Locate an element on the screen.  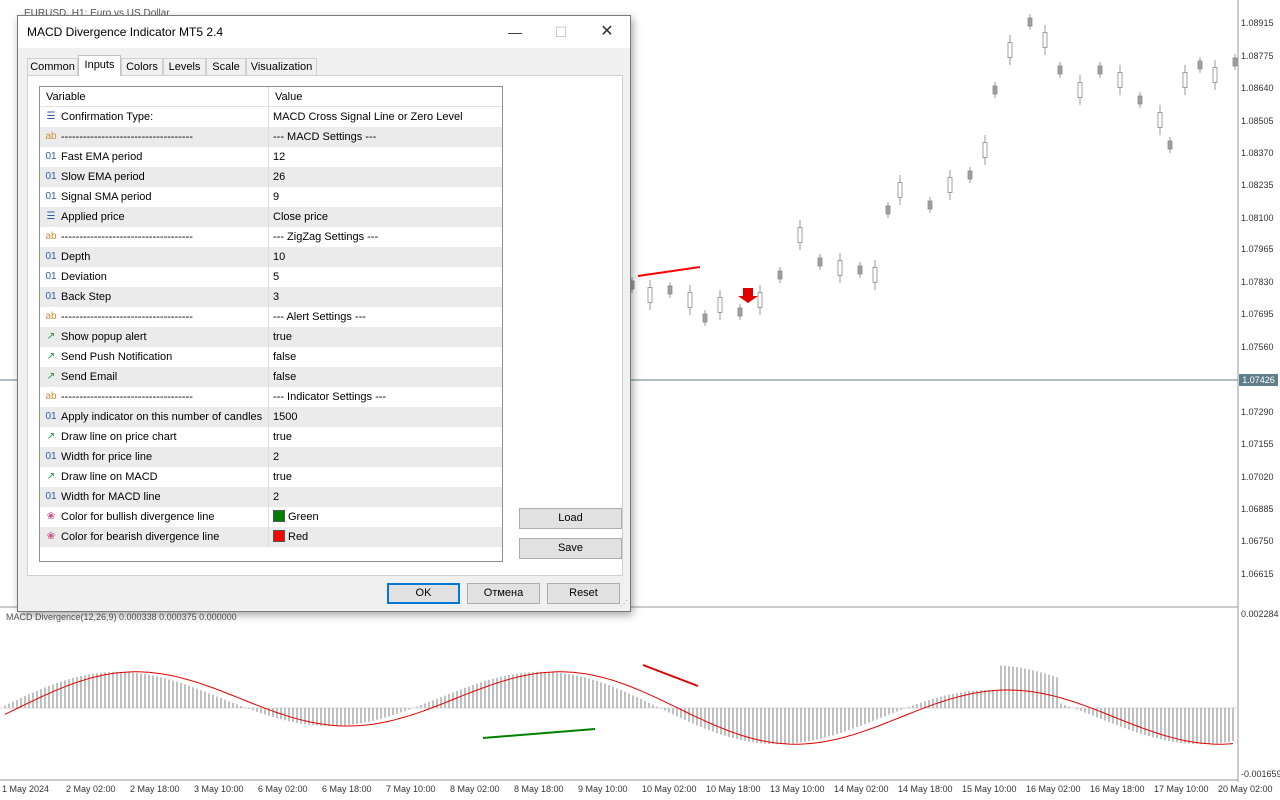
grid-row: 01 Back Step 3 is located at coordinates (271, 297).